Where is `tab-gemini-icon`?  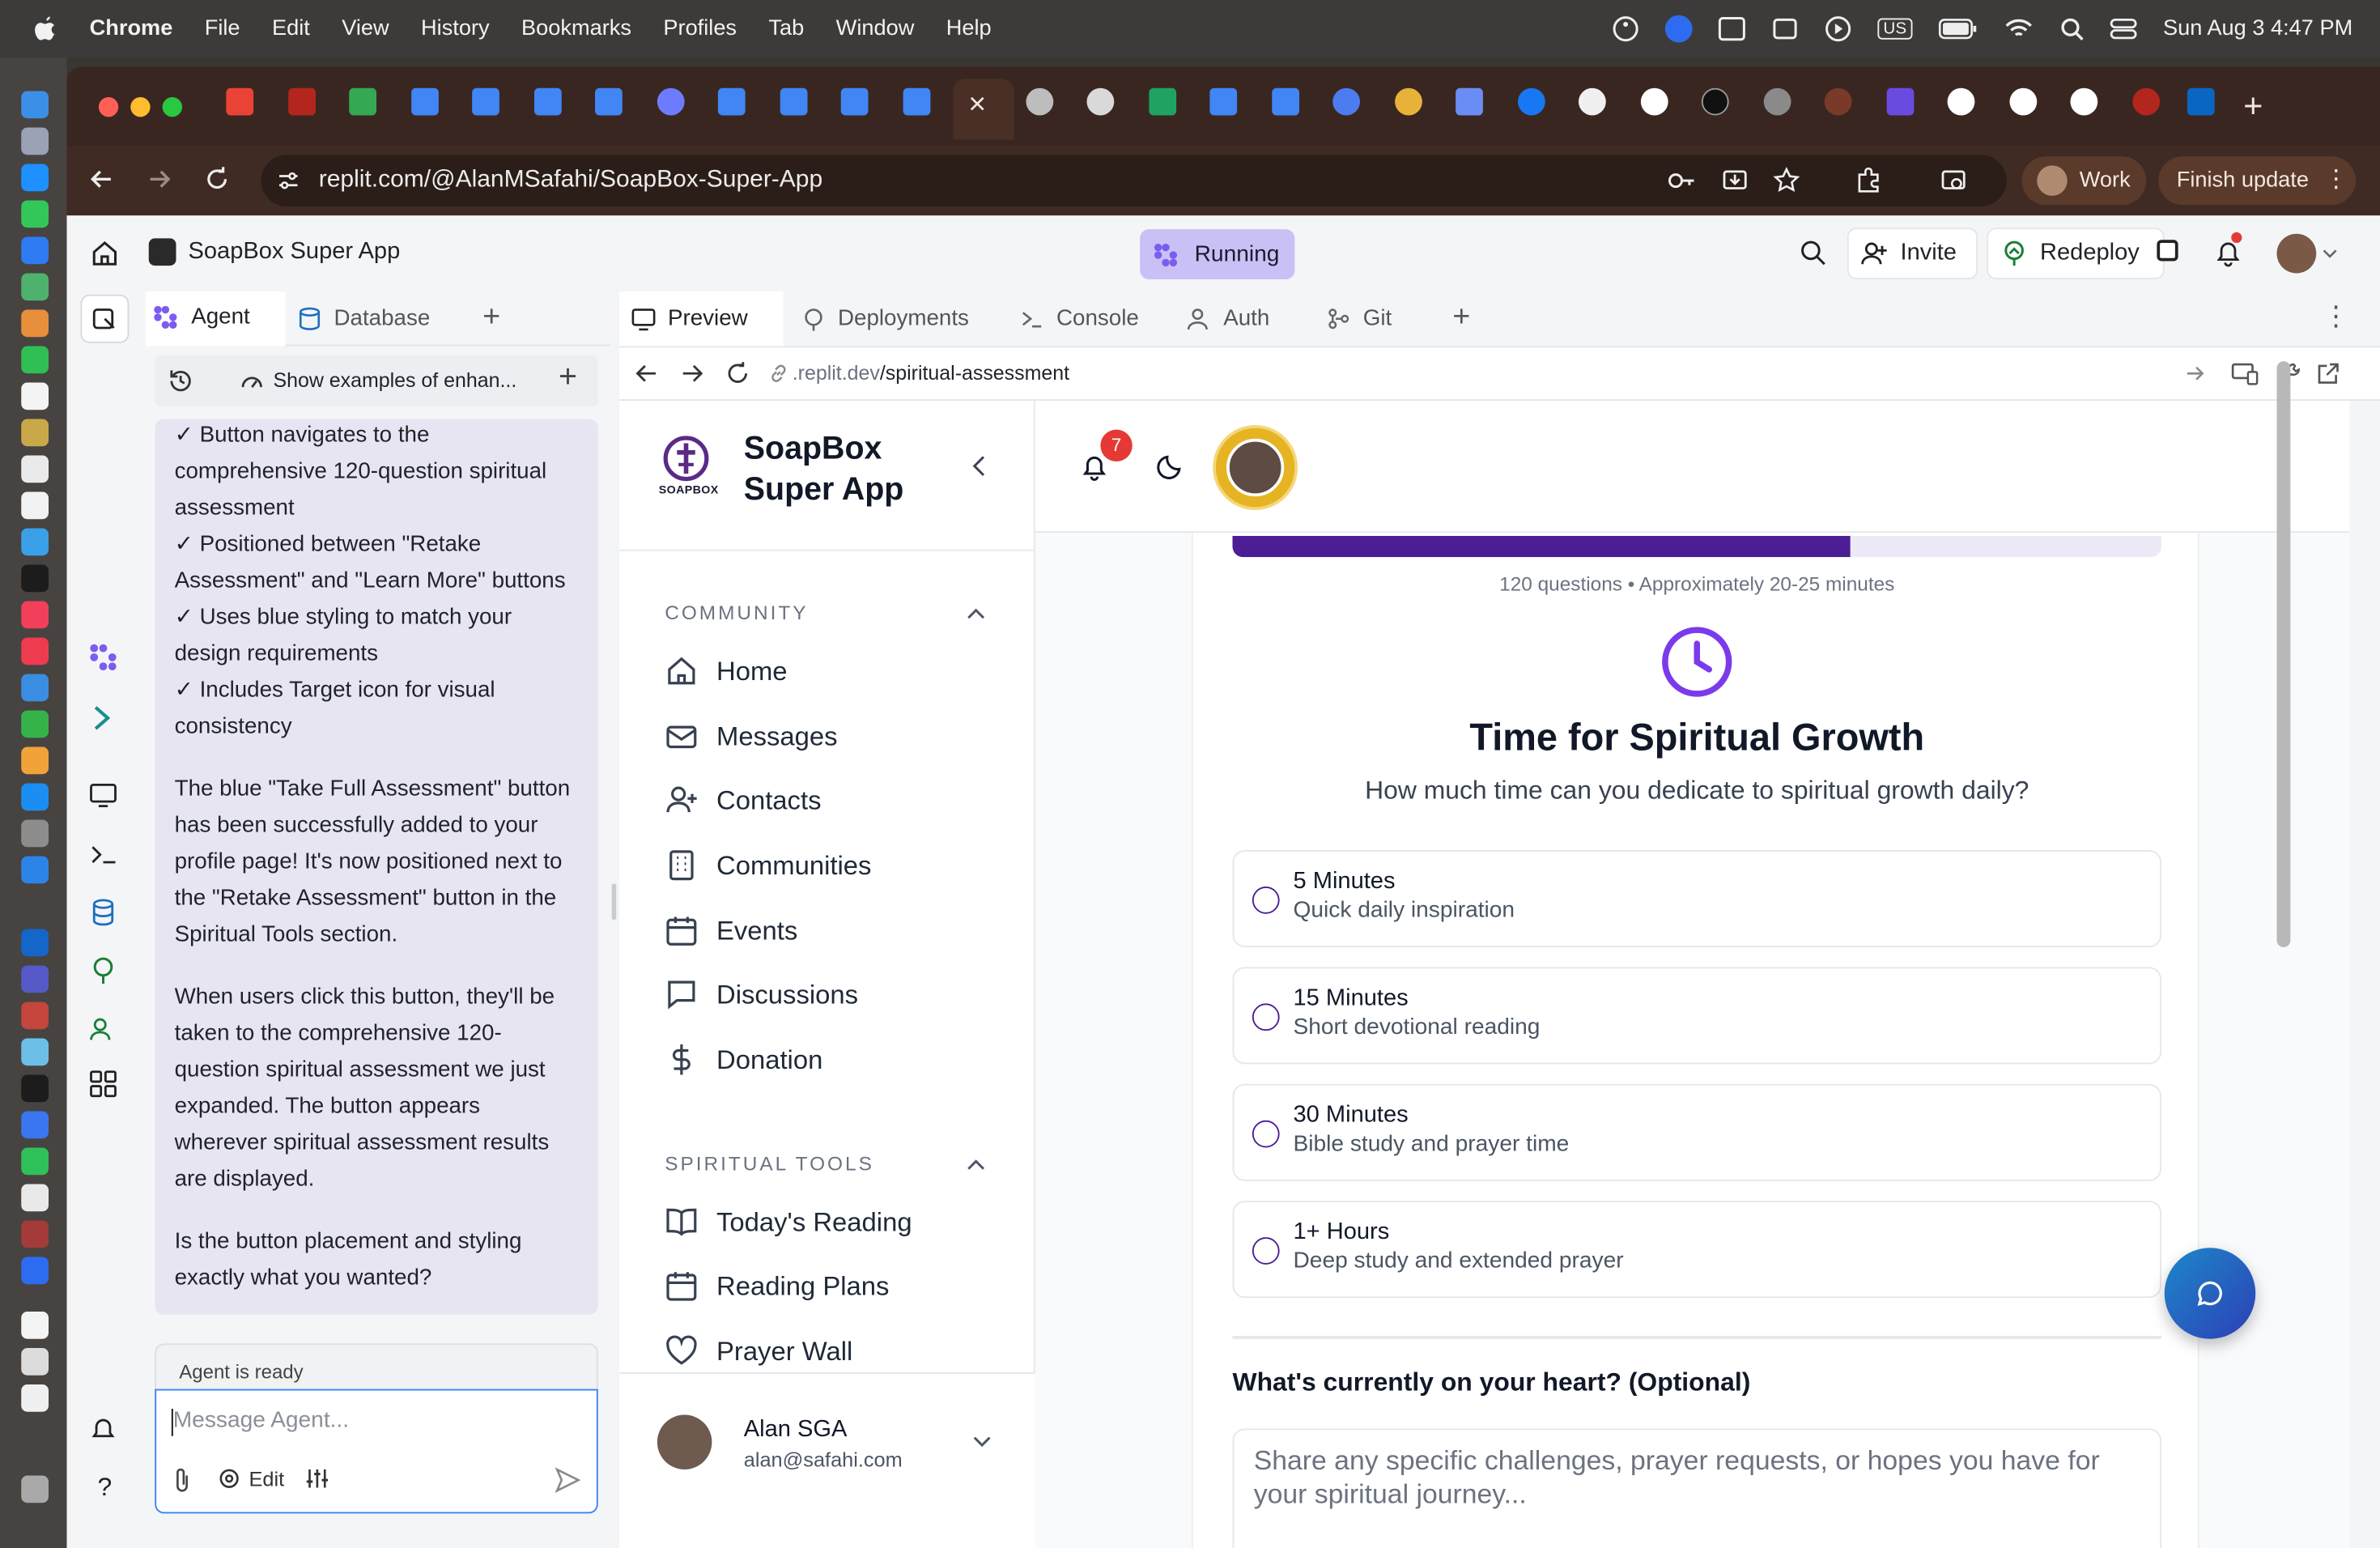 tab-gemini-icon is located at coordinates (1469, 101).